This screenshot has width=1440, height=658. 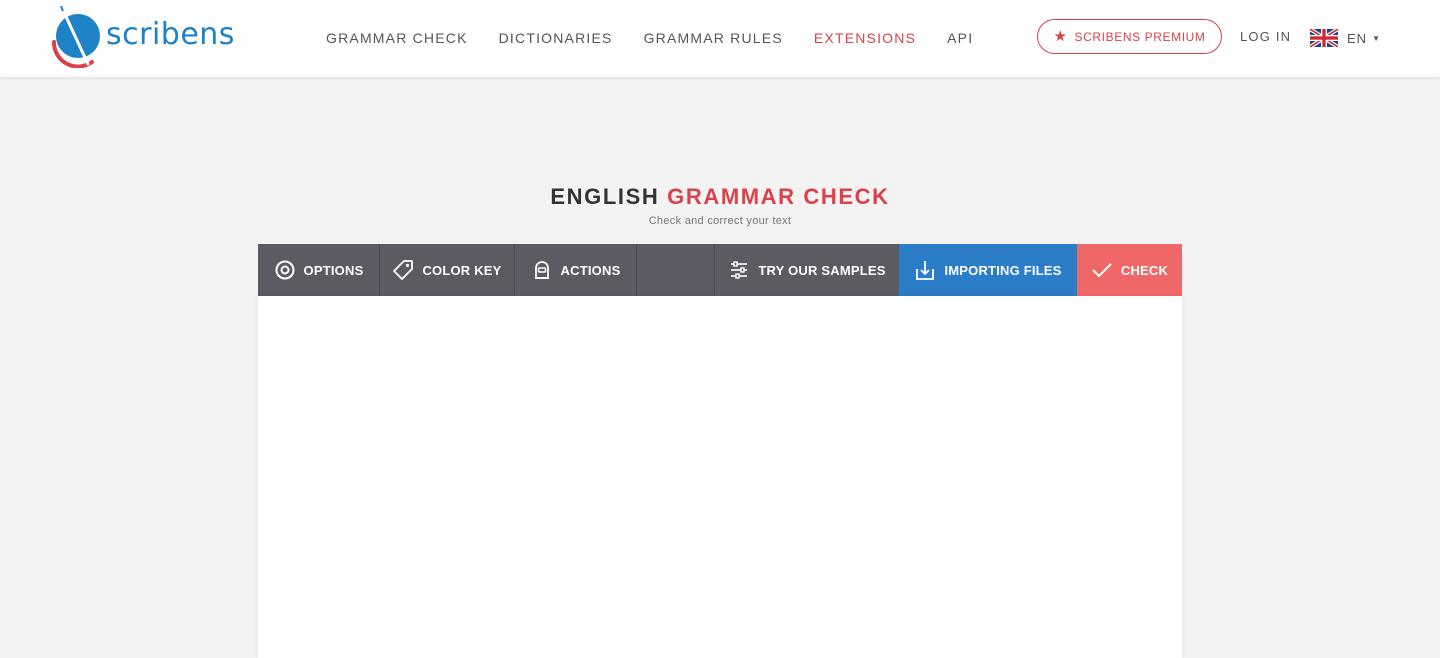 I want to click on robot-icon, so click(x=541, y=270).